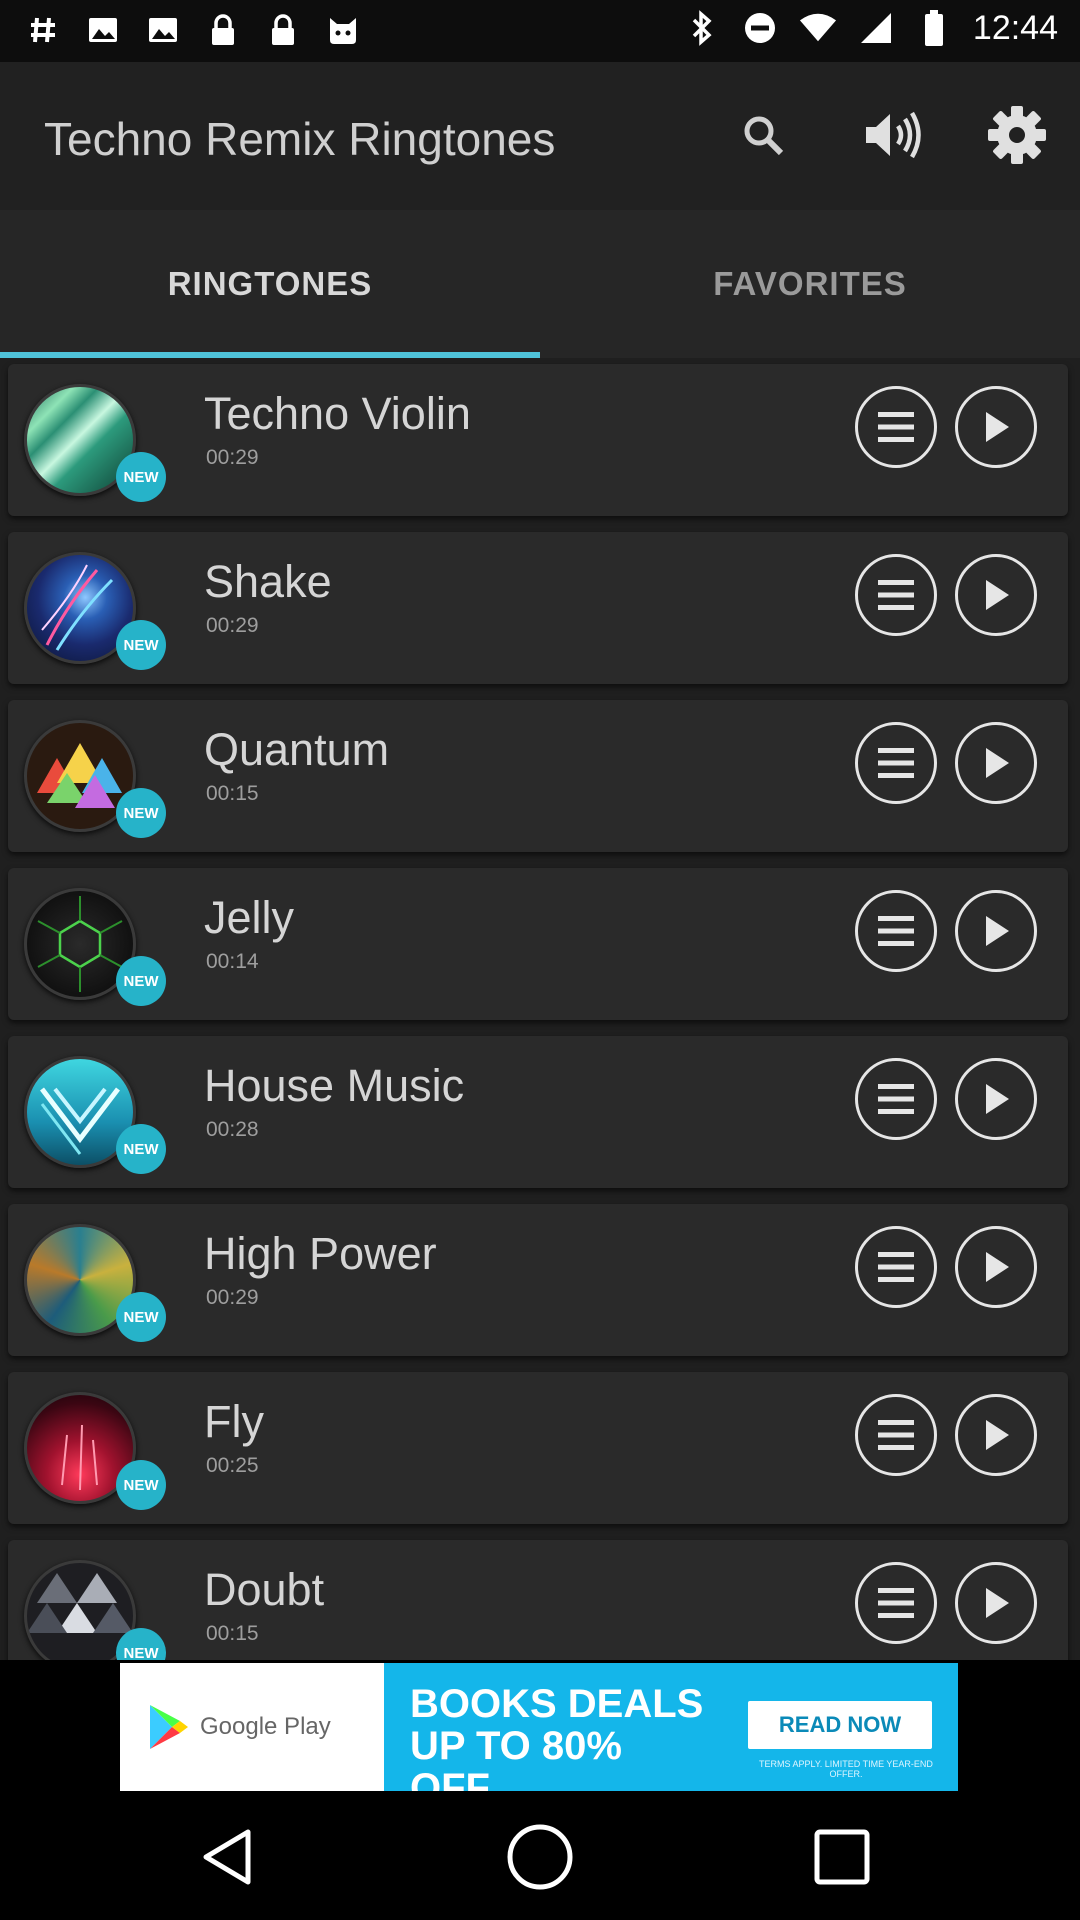 The height and width of the screenshot is (1920, 1080). I want to click on app-title: Techno Remix Ringtones, so click(300, 139).